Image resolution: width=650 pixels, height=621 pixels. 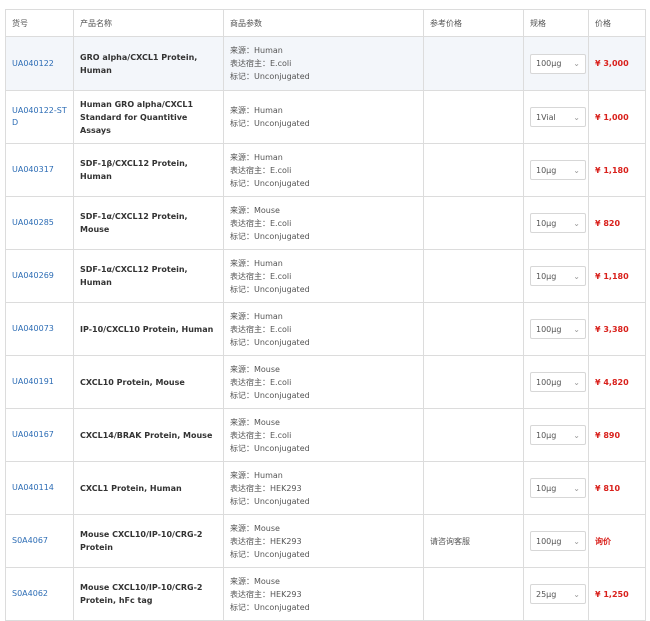 I want to click on product-code-link: UA040269, so click(x=33, y=275).